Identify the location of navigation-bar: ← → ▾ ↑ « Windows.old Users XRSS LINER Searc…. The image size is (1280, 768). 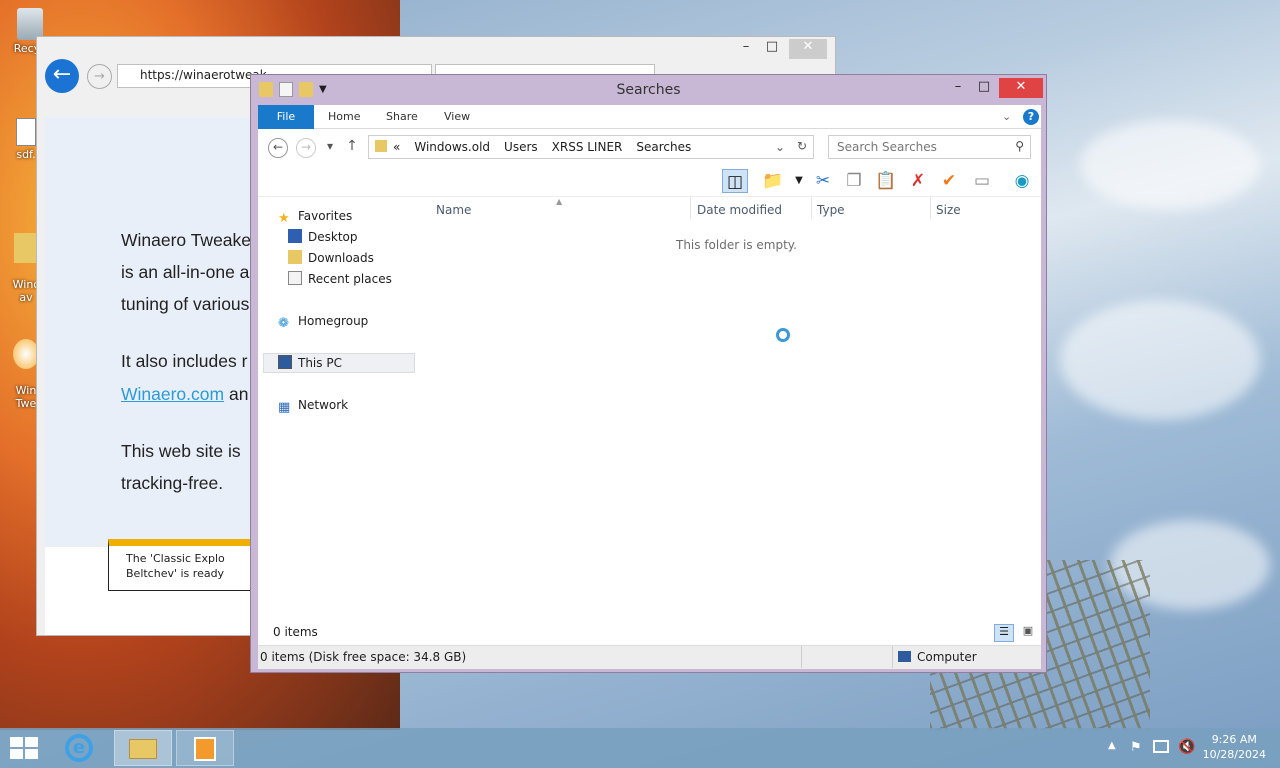
(649, 147).